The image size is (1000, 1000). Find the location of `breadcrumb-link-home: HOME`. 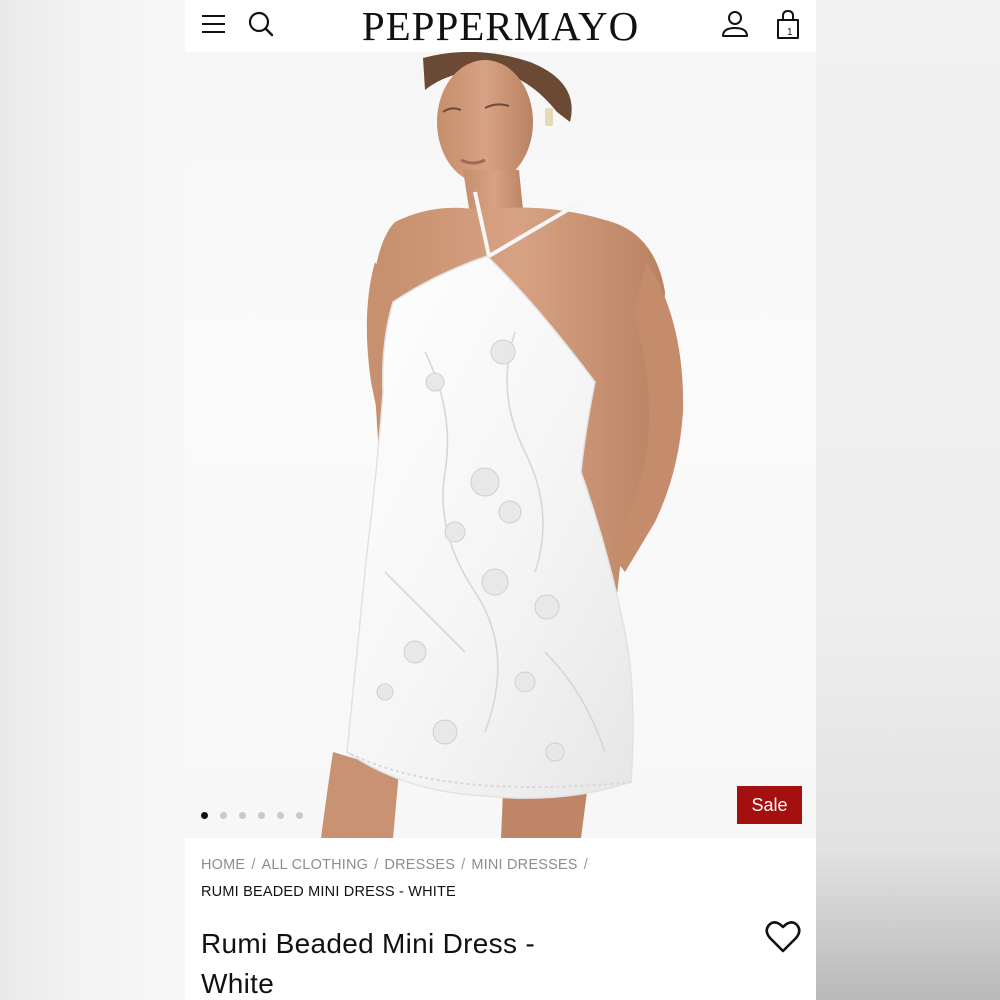

breadcrumb-link-home: HOME is located at coordinates (223, 865).